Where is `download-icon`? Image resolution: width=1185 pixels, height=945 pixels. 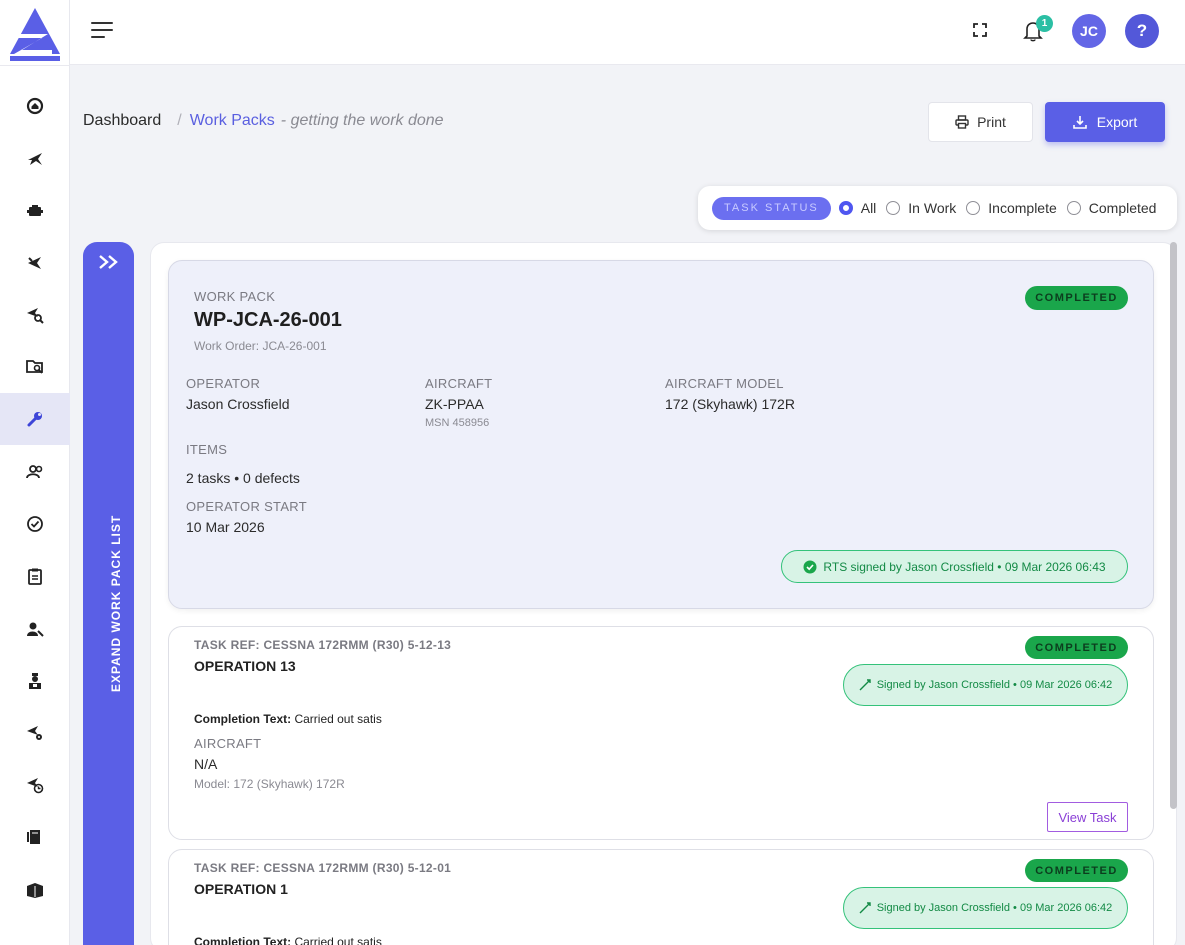
download-icon is located at coordinates (1079, 122).